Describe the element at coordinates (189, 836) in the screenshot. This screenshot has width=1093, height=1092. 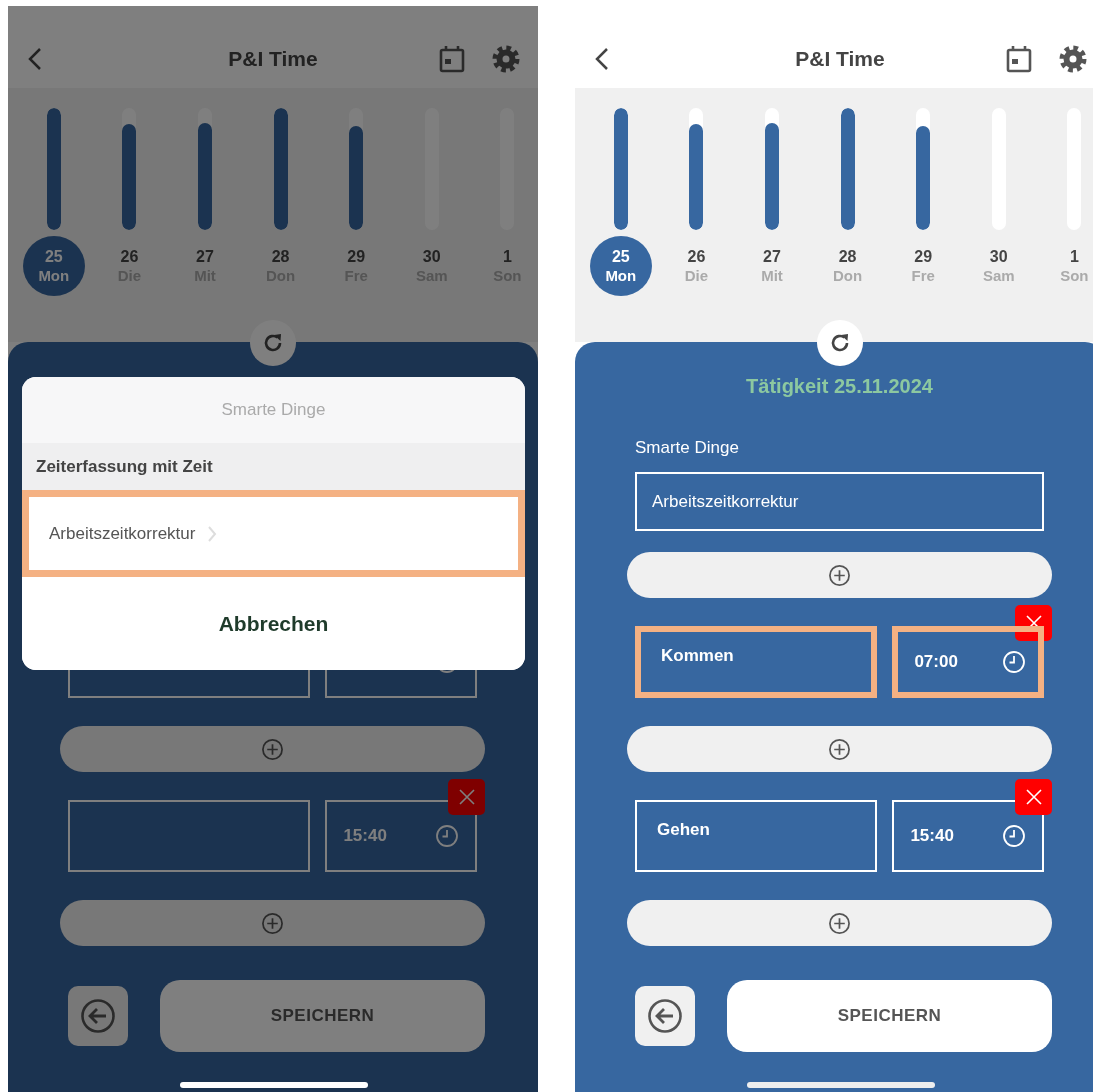
I see `entry-type-field` at that location.